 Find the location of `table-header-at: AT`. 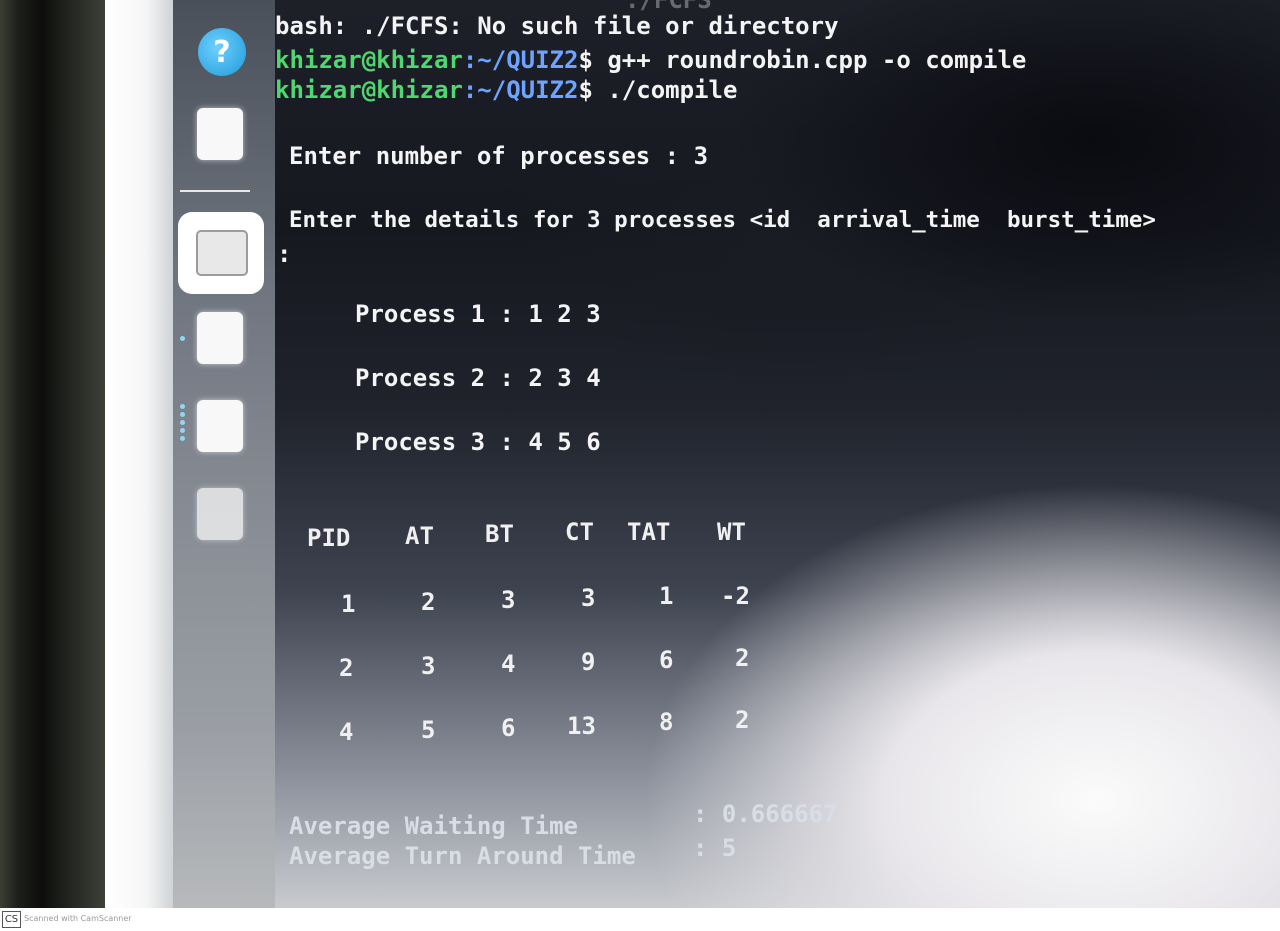

table-header-at: AT is located at coordinates (419, 536).